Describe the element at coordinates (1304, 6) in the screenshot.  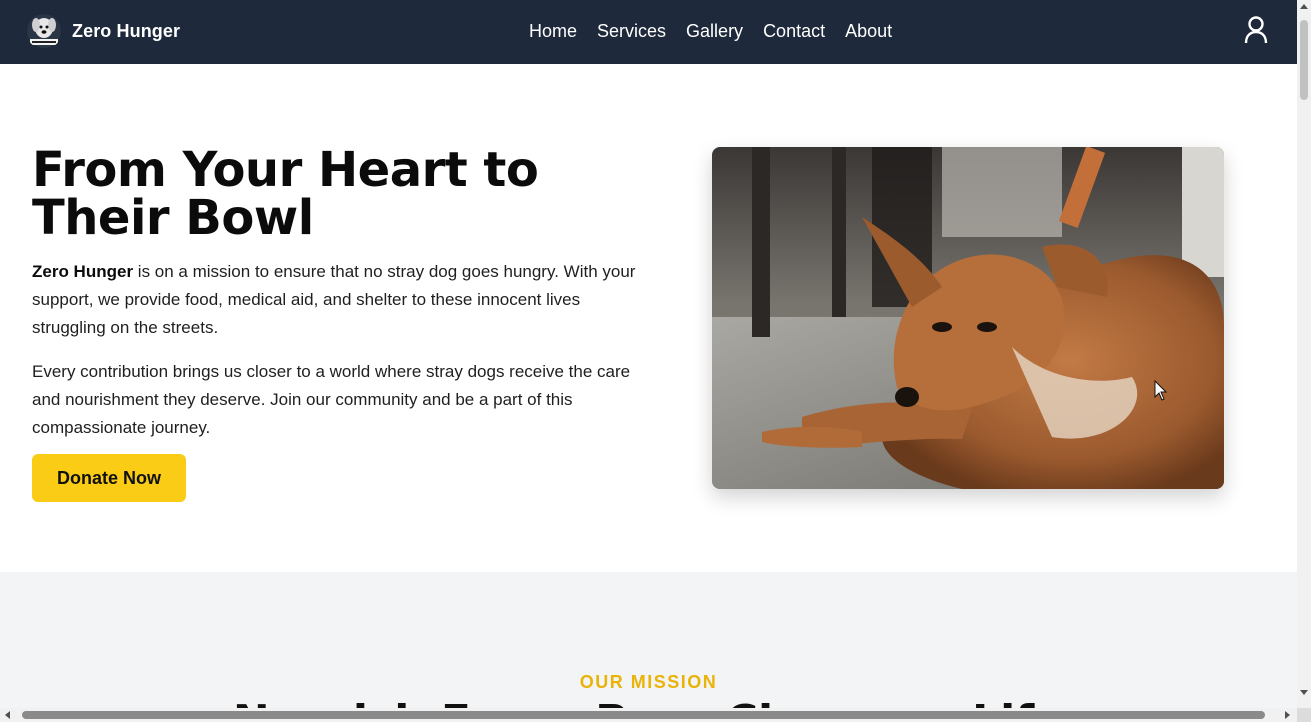
I see `scroll-up-arrow-icon` at that location.